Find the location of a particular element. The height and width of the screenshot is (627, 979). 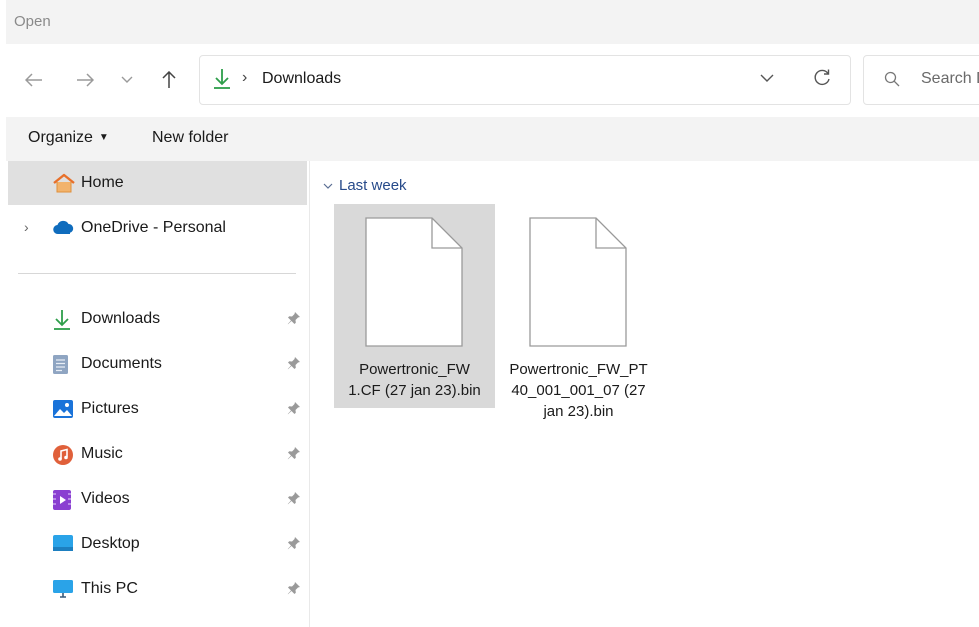

sidebar-item-this-pc: This PC is located at coordinates (157, 589).